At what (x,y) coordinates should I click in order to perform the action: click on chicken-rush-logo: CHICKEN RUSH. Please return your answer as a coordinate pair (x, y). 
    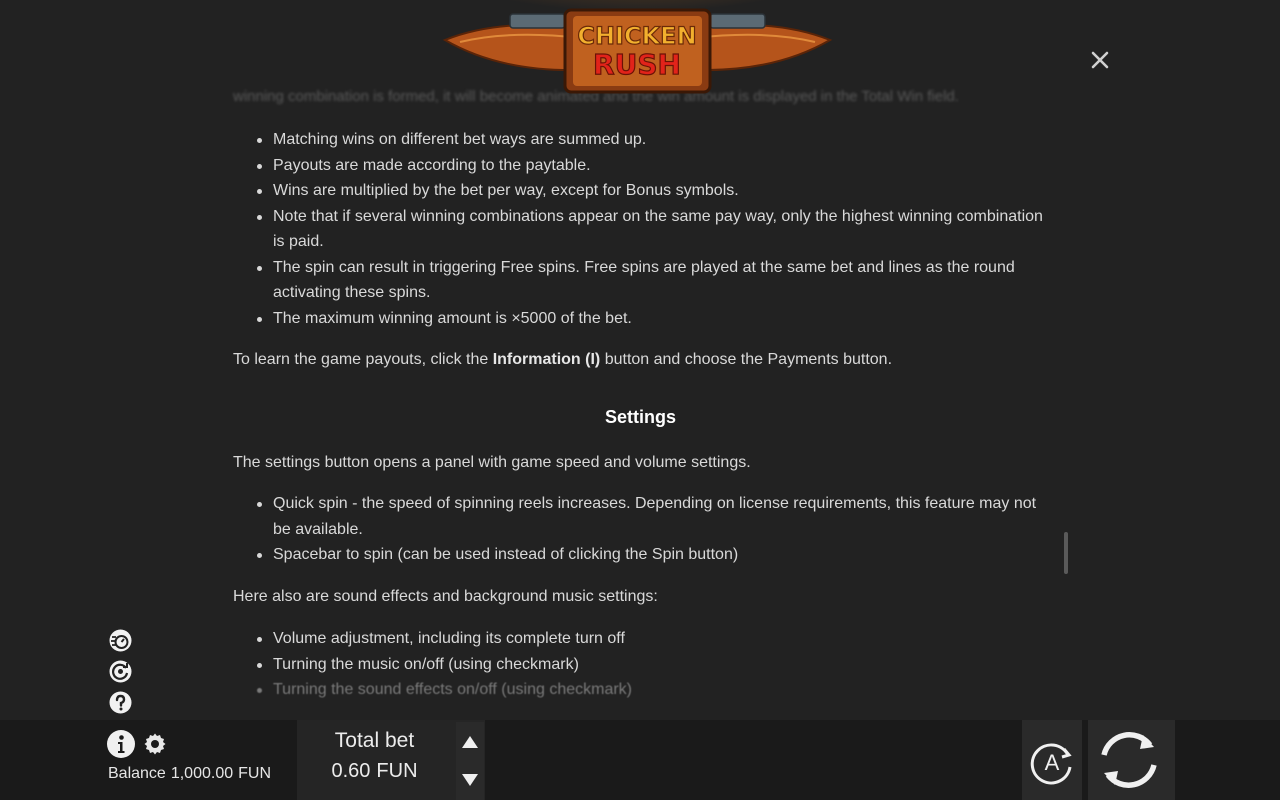
    Looking at the image, I should click on (637, 47).